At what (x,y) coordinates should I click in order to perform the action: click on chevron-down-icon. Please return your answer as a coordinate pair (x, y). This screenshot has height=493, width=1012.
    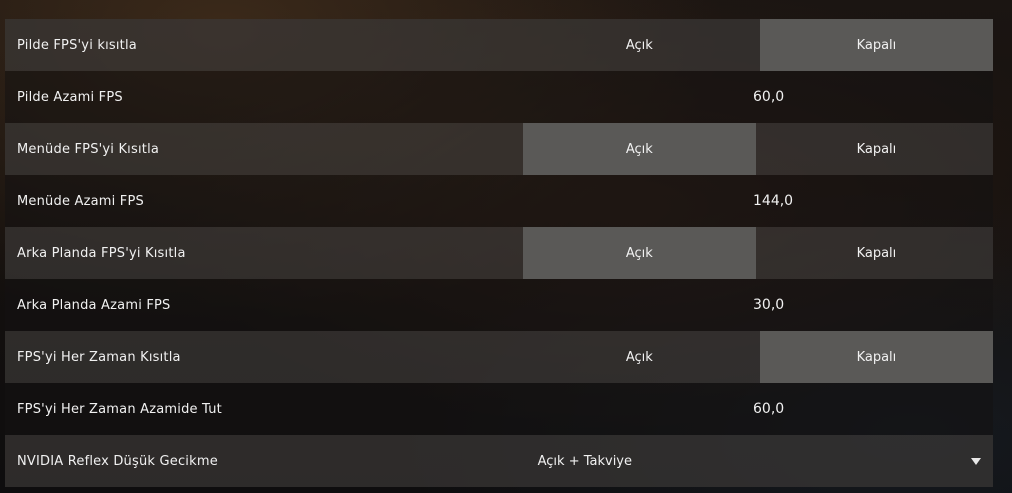
    Looking at the image, I should click on (976, 461).